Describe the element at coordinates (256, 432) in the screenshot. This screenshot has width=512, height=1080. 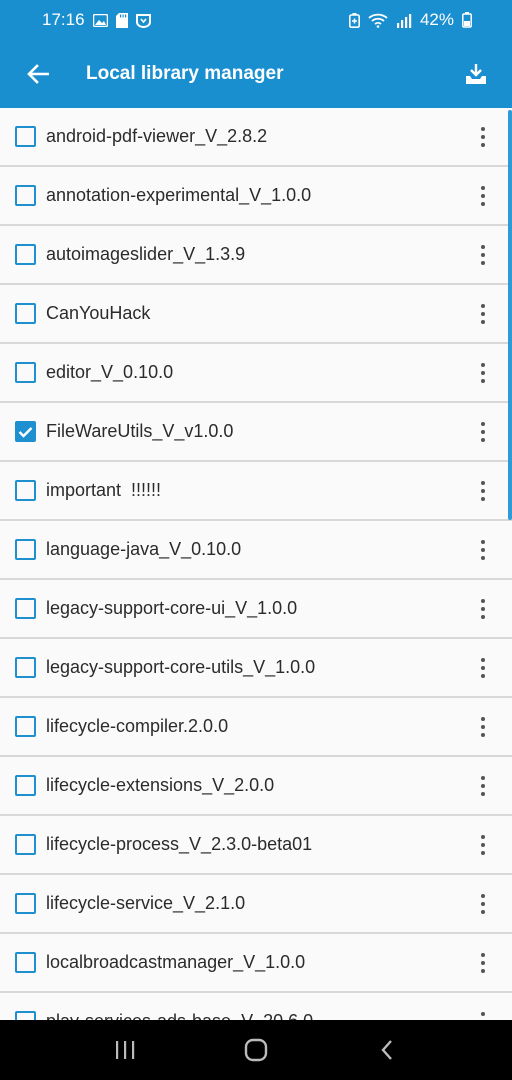
I see `list-item: FileWareUtils_V_v1.0.0` at that location.